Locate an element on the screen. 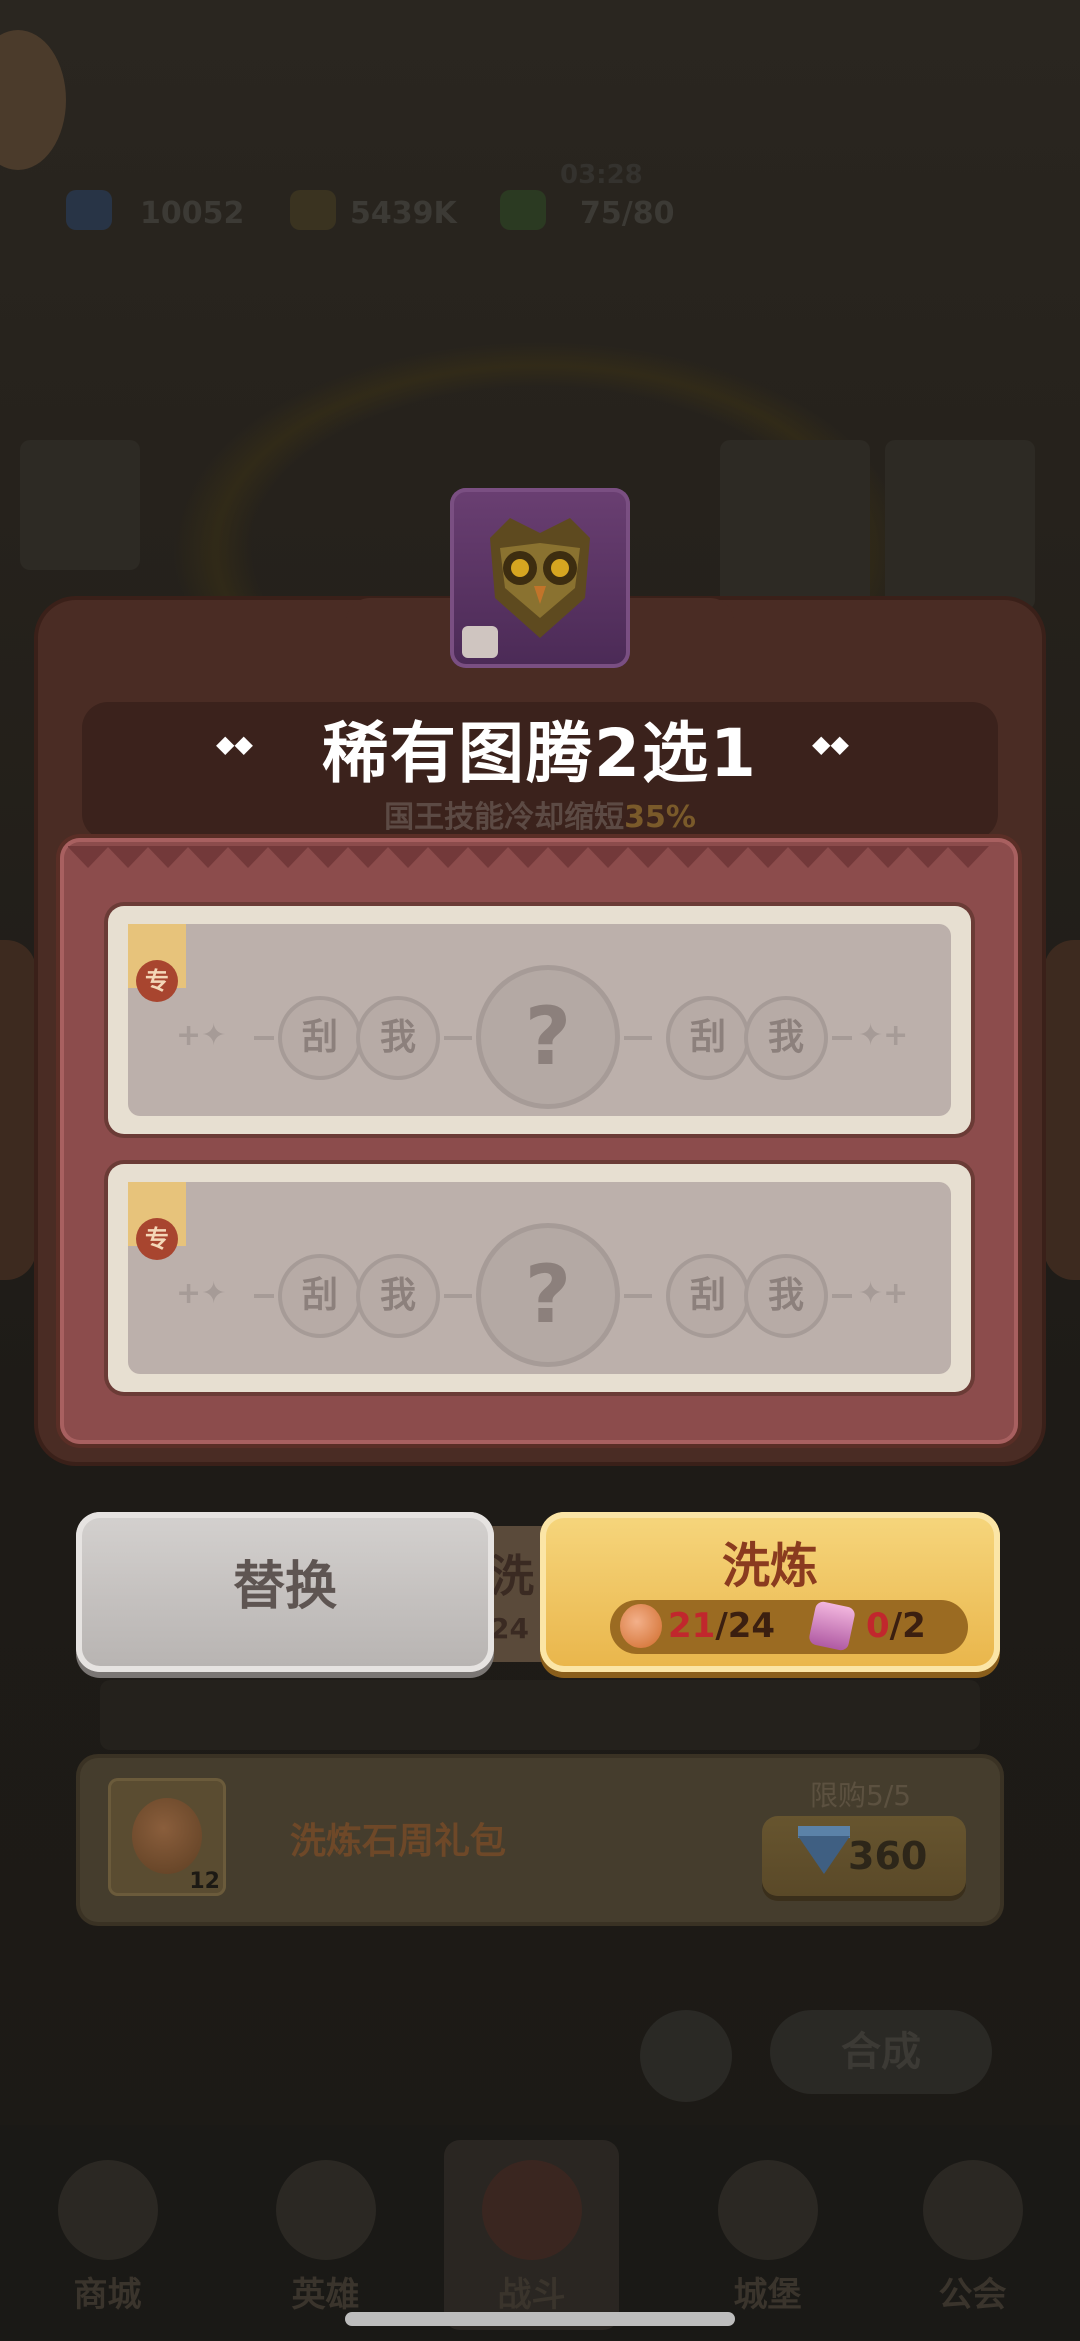 Image resolution: width=1080 pixels, height=2341 pixels. bg-action-button is located at coordinates (686, 2056).